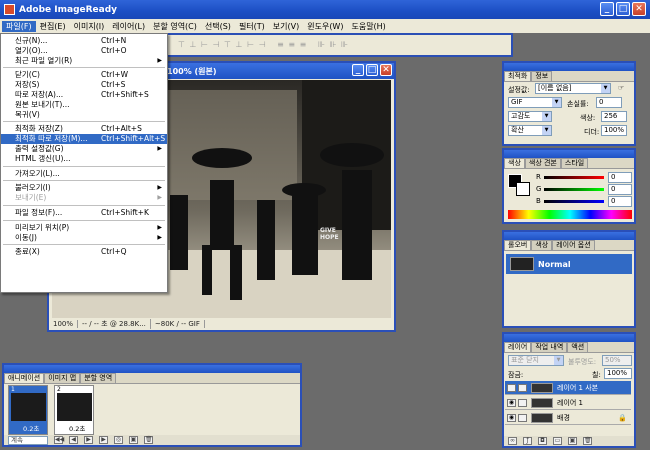  Describe the element at coordinates (572, 441) in the screenshot. I see `new-layer-icon: ▣` at that location.